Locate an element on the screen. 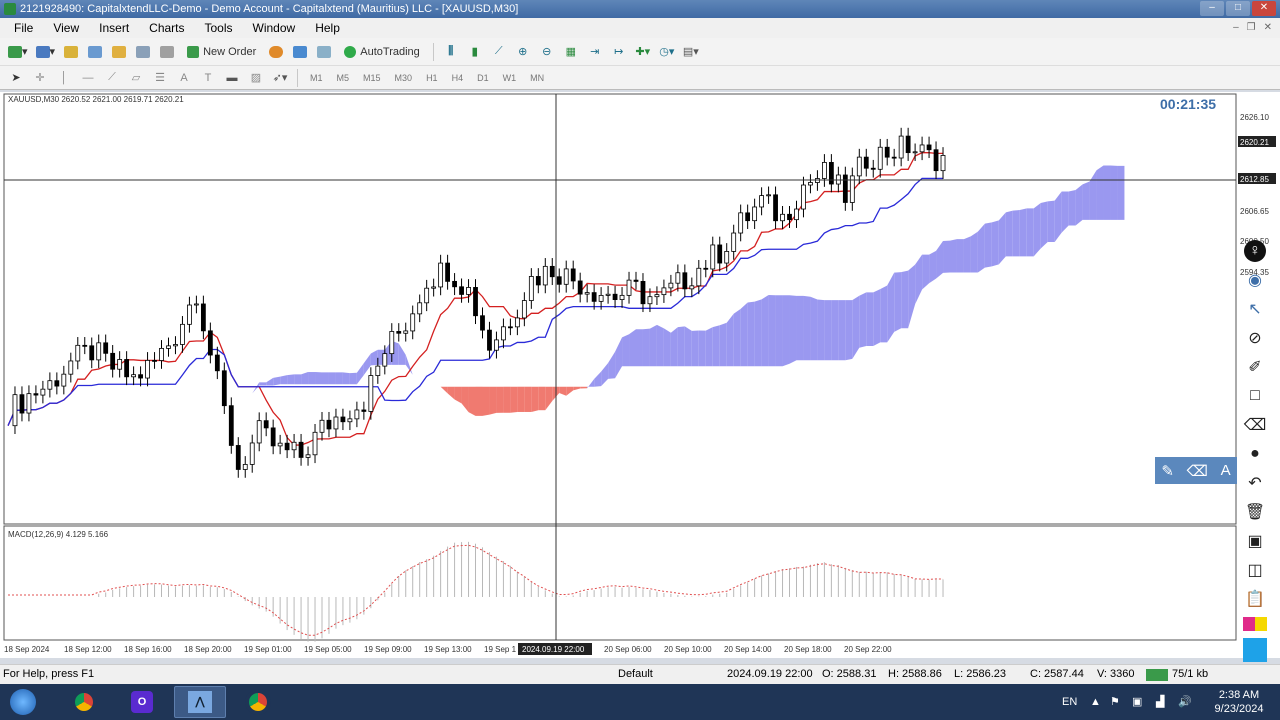 Image resolution: width=1280 pixels, height=720 pixels. new-chart-button: ▾ is located at coordinates (18, 52).